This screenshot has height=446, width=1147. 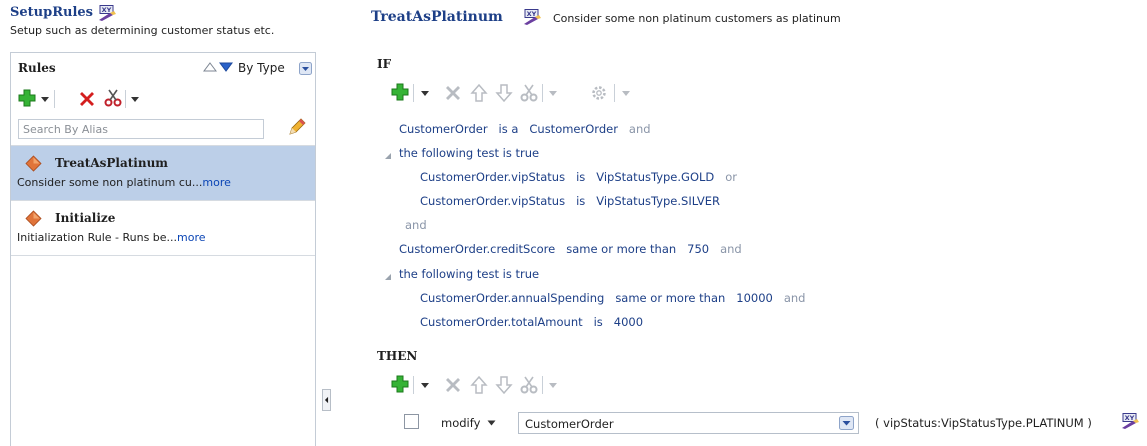 What do you see at coordinates (599, 93) in the screenshot?
I see `gear-icon` at bounding box center [599, 93].